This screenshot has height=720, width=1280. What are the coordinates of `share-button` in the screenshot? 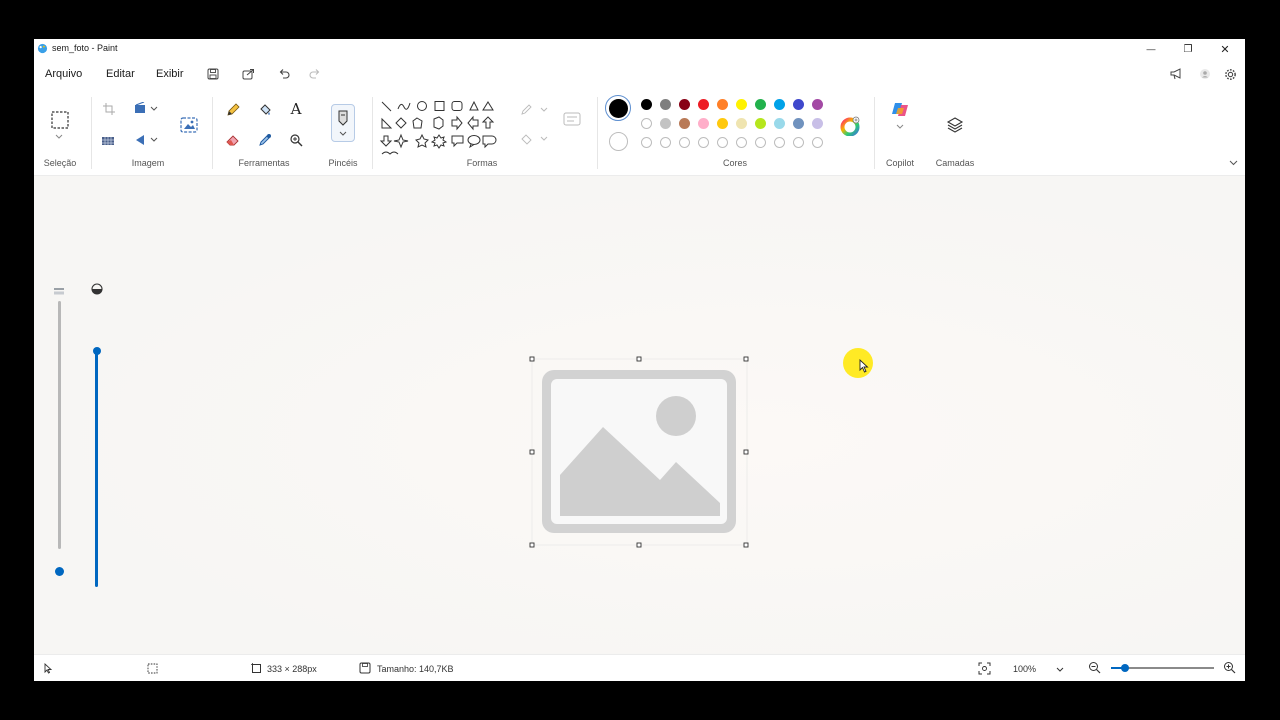 It's located at (248, 74).